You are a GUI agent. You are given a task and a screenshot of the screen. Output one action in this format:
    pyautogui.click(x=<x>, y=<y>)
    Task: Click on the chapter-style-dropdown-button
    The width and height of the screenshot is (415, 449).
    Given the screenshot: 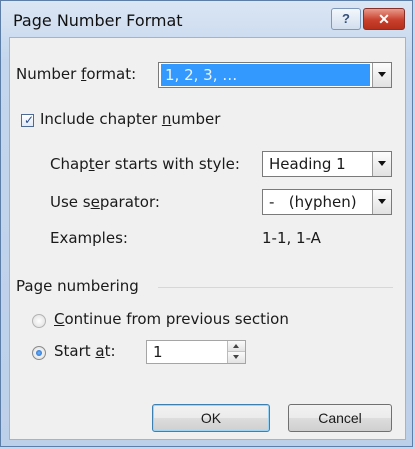 What is the action you would take?
    pyautogui.click(x=381, y=164)
    